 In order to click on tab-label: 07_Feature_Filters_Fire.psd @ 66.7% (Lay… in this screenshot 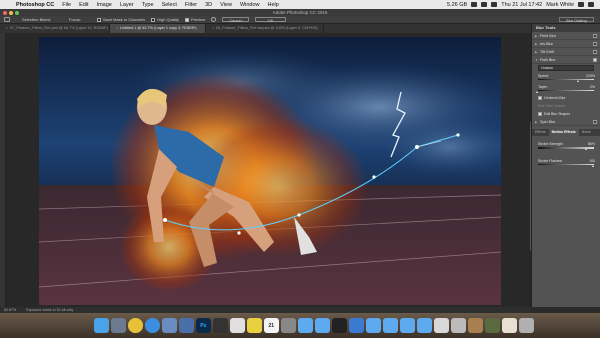, I will do `click(59, 28)`.